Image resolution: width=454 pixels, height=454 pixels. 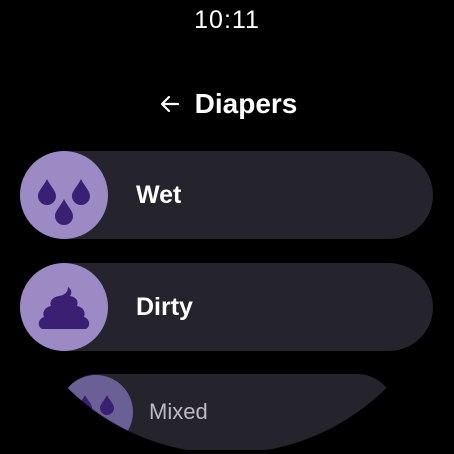 I want to click on mixed-icon, so click(x=96, y=412).